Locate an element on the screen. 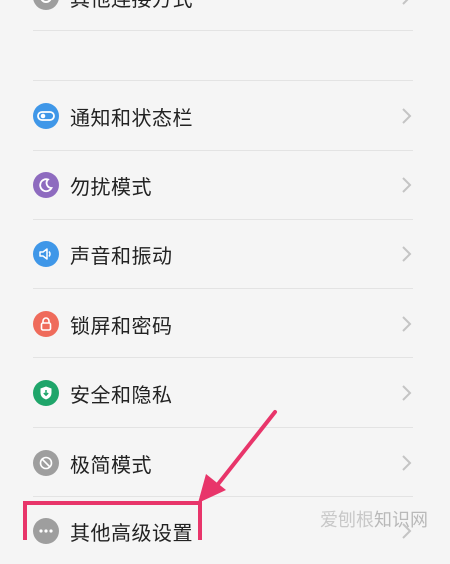 This screenshot has height=564, width=450. settings-item-security-privacy: 安全和隐私 is located at coordinates (220, 393).